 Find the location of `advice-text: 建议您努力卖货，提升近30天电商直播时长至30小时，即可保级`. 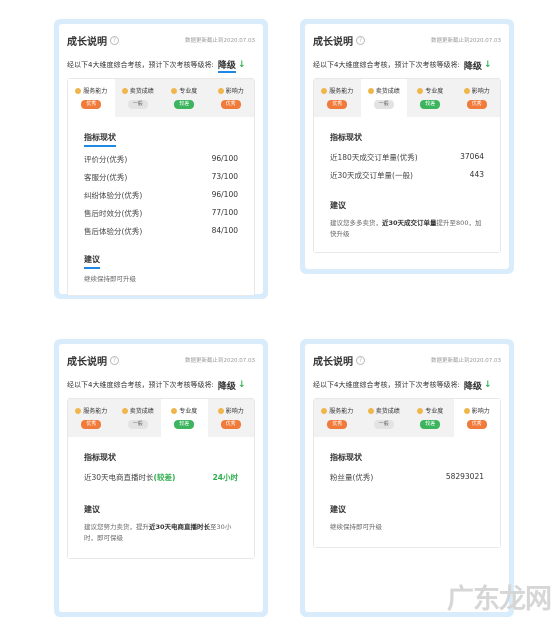

advice-text: 建议您努力卖货，提升近30天电商直播时长至30小时，即可保级 is located at coordinates (158, 532).